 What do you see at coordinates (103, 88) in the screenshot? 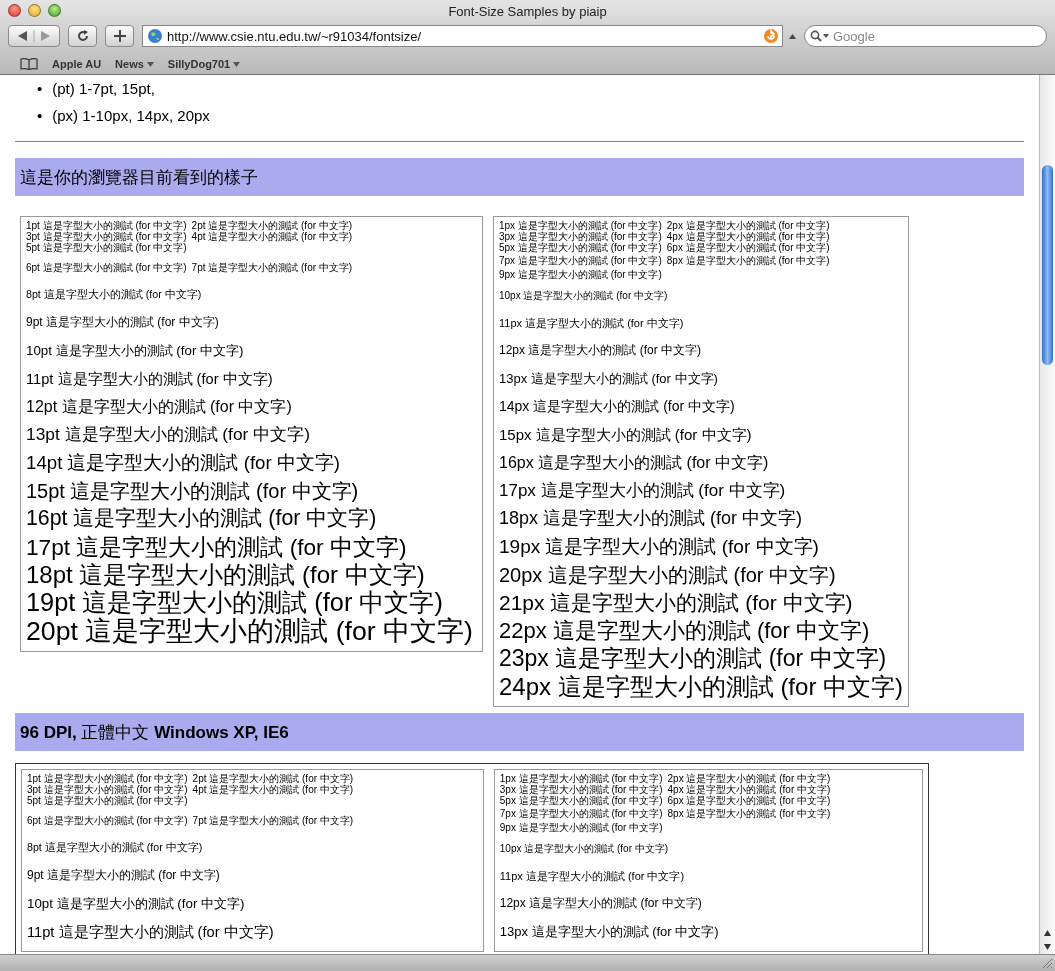
I see `list-item: (pt) 1-7pt, 15pt,` at bounding box center [103, 88].